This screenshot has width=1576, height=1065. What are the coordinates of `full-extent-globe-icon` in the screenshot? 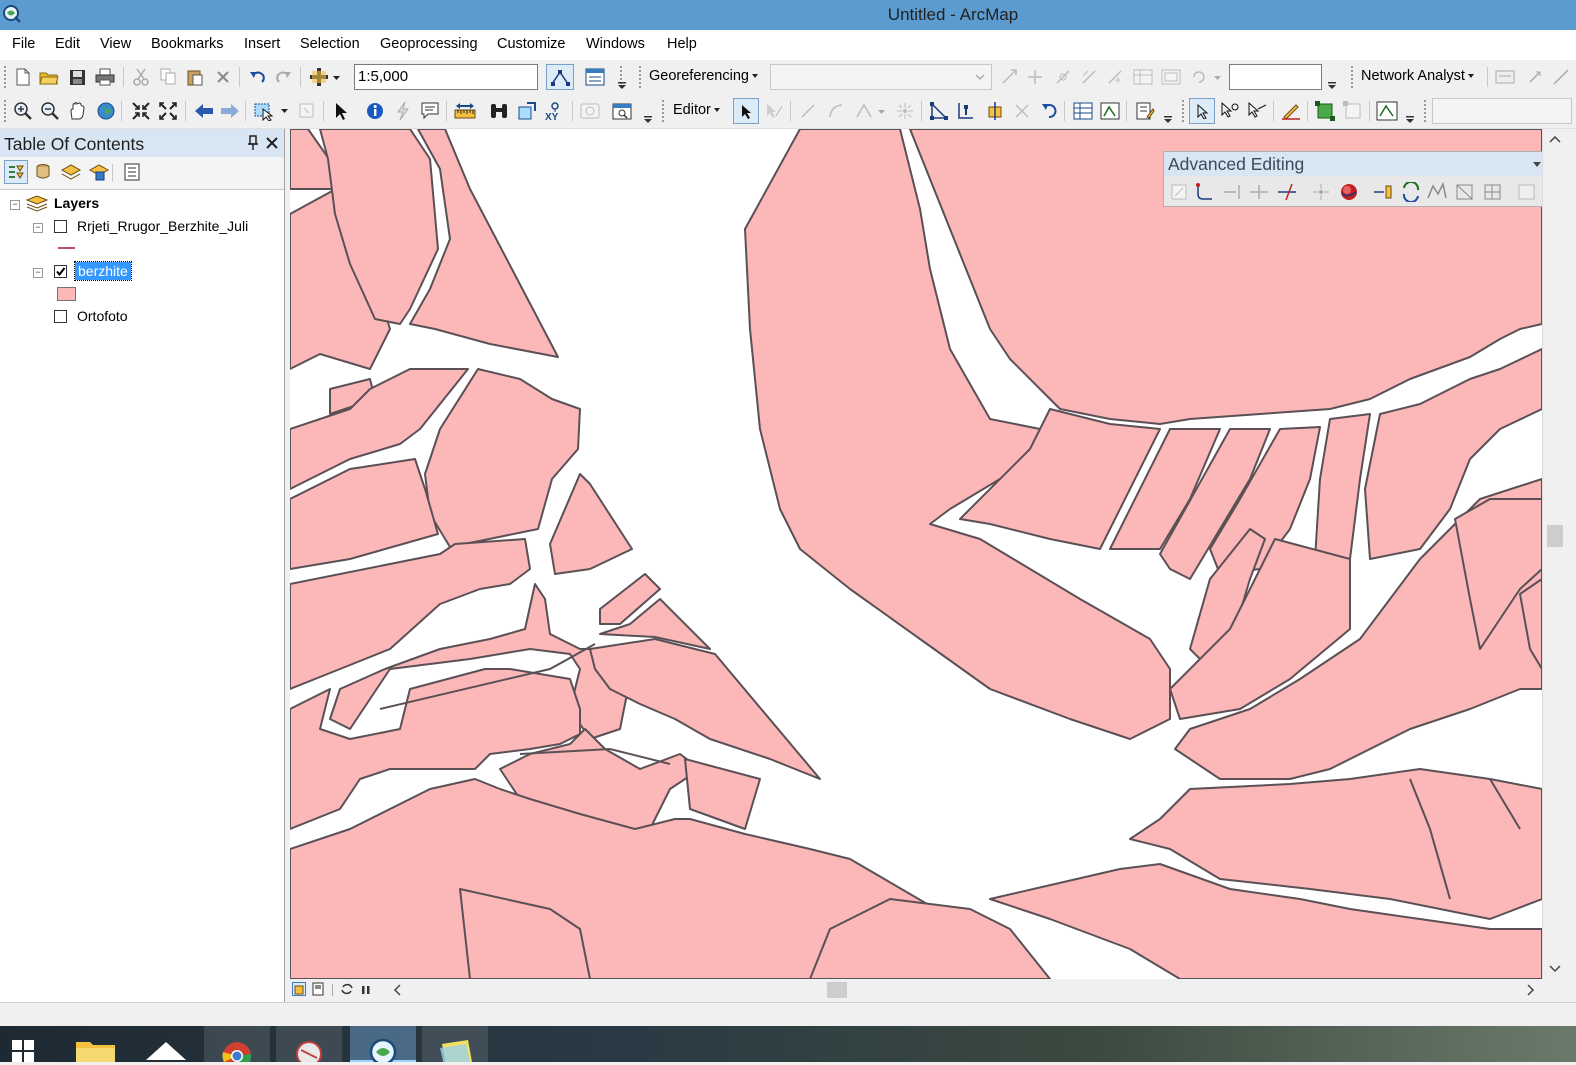 It's located at (106, 111).